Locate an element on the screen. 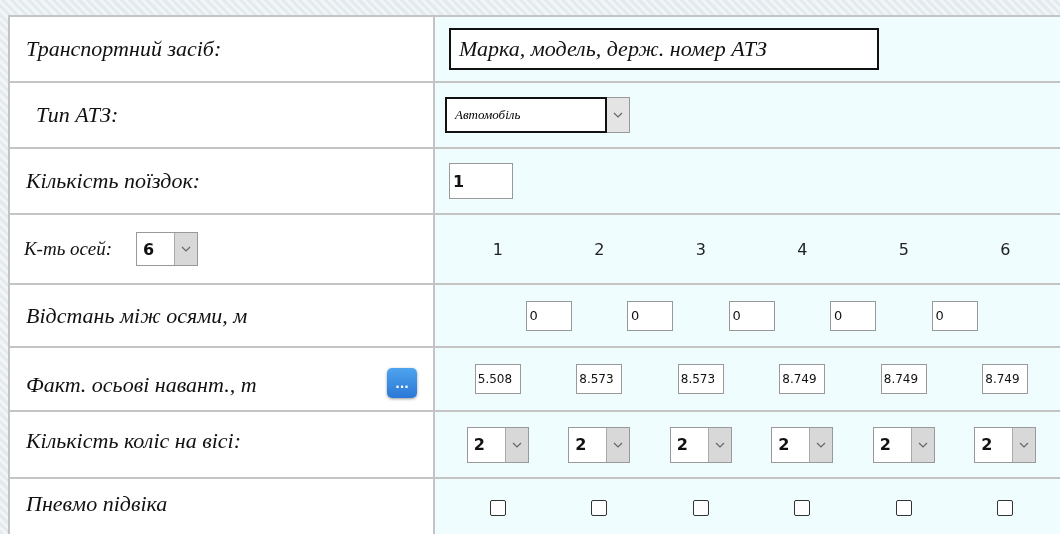  trips-input: 1 is located at coordinates (481, 181).